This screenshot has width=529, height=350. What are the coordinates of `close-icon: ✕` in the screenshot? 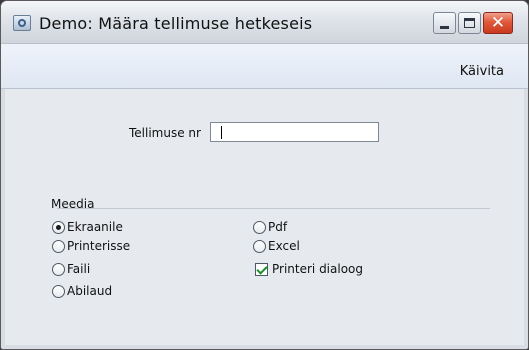 It's located at (498, 23).